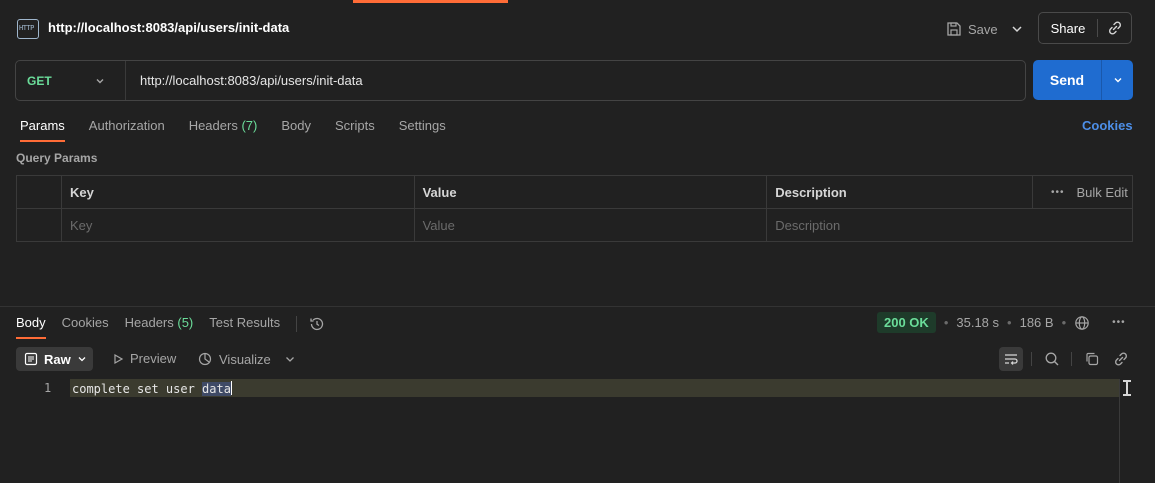 The width and height of the screenshot is (1155, 483). I want to click on save-icon, so click(954, 29).